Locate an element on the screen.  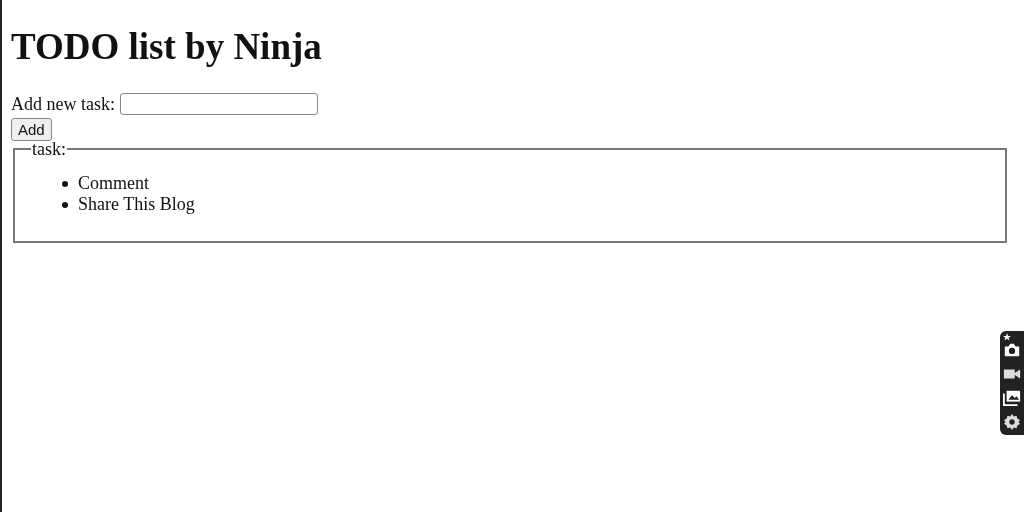
settings-icon is located at coordinates (1012, 422).